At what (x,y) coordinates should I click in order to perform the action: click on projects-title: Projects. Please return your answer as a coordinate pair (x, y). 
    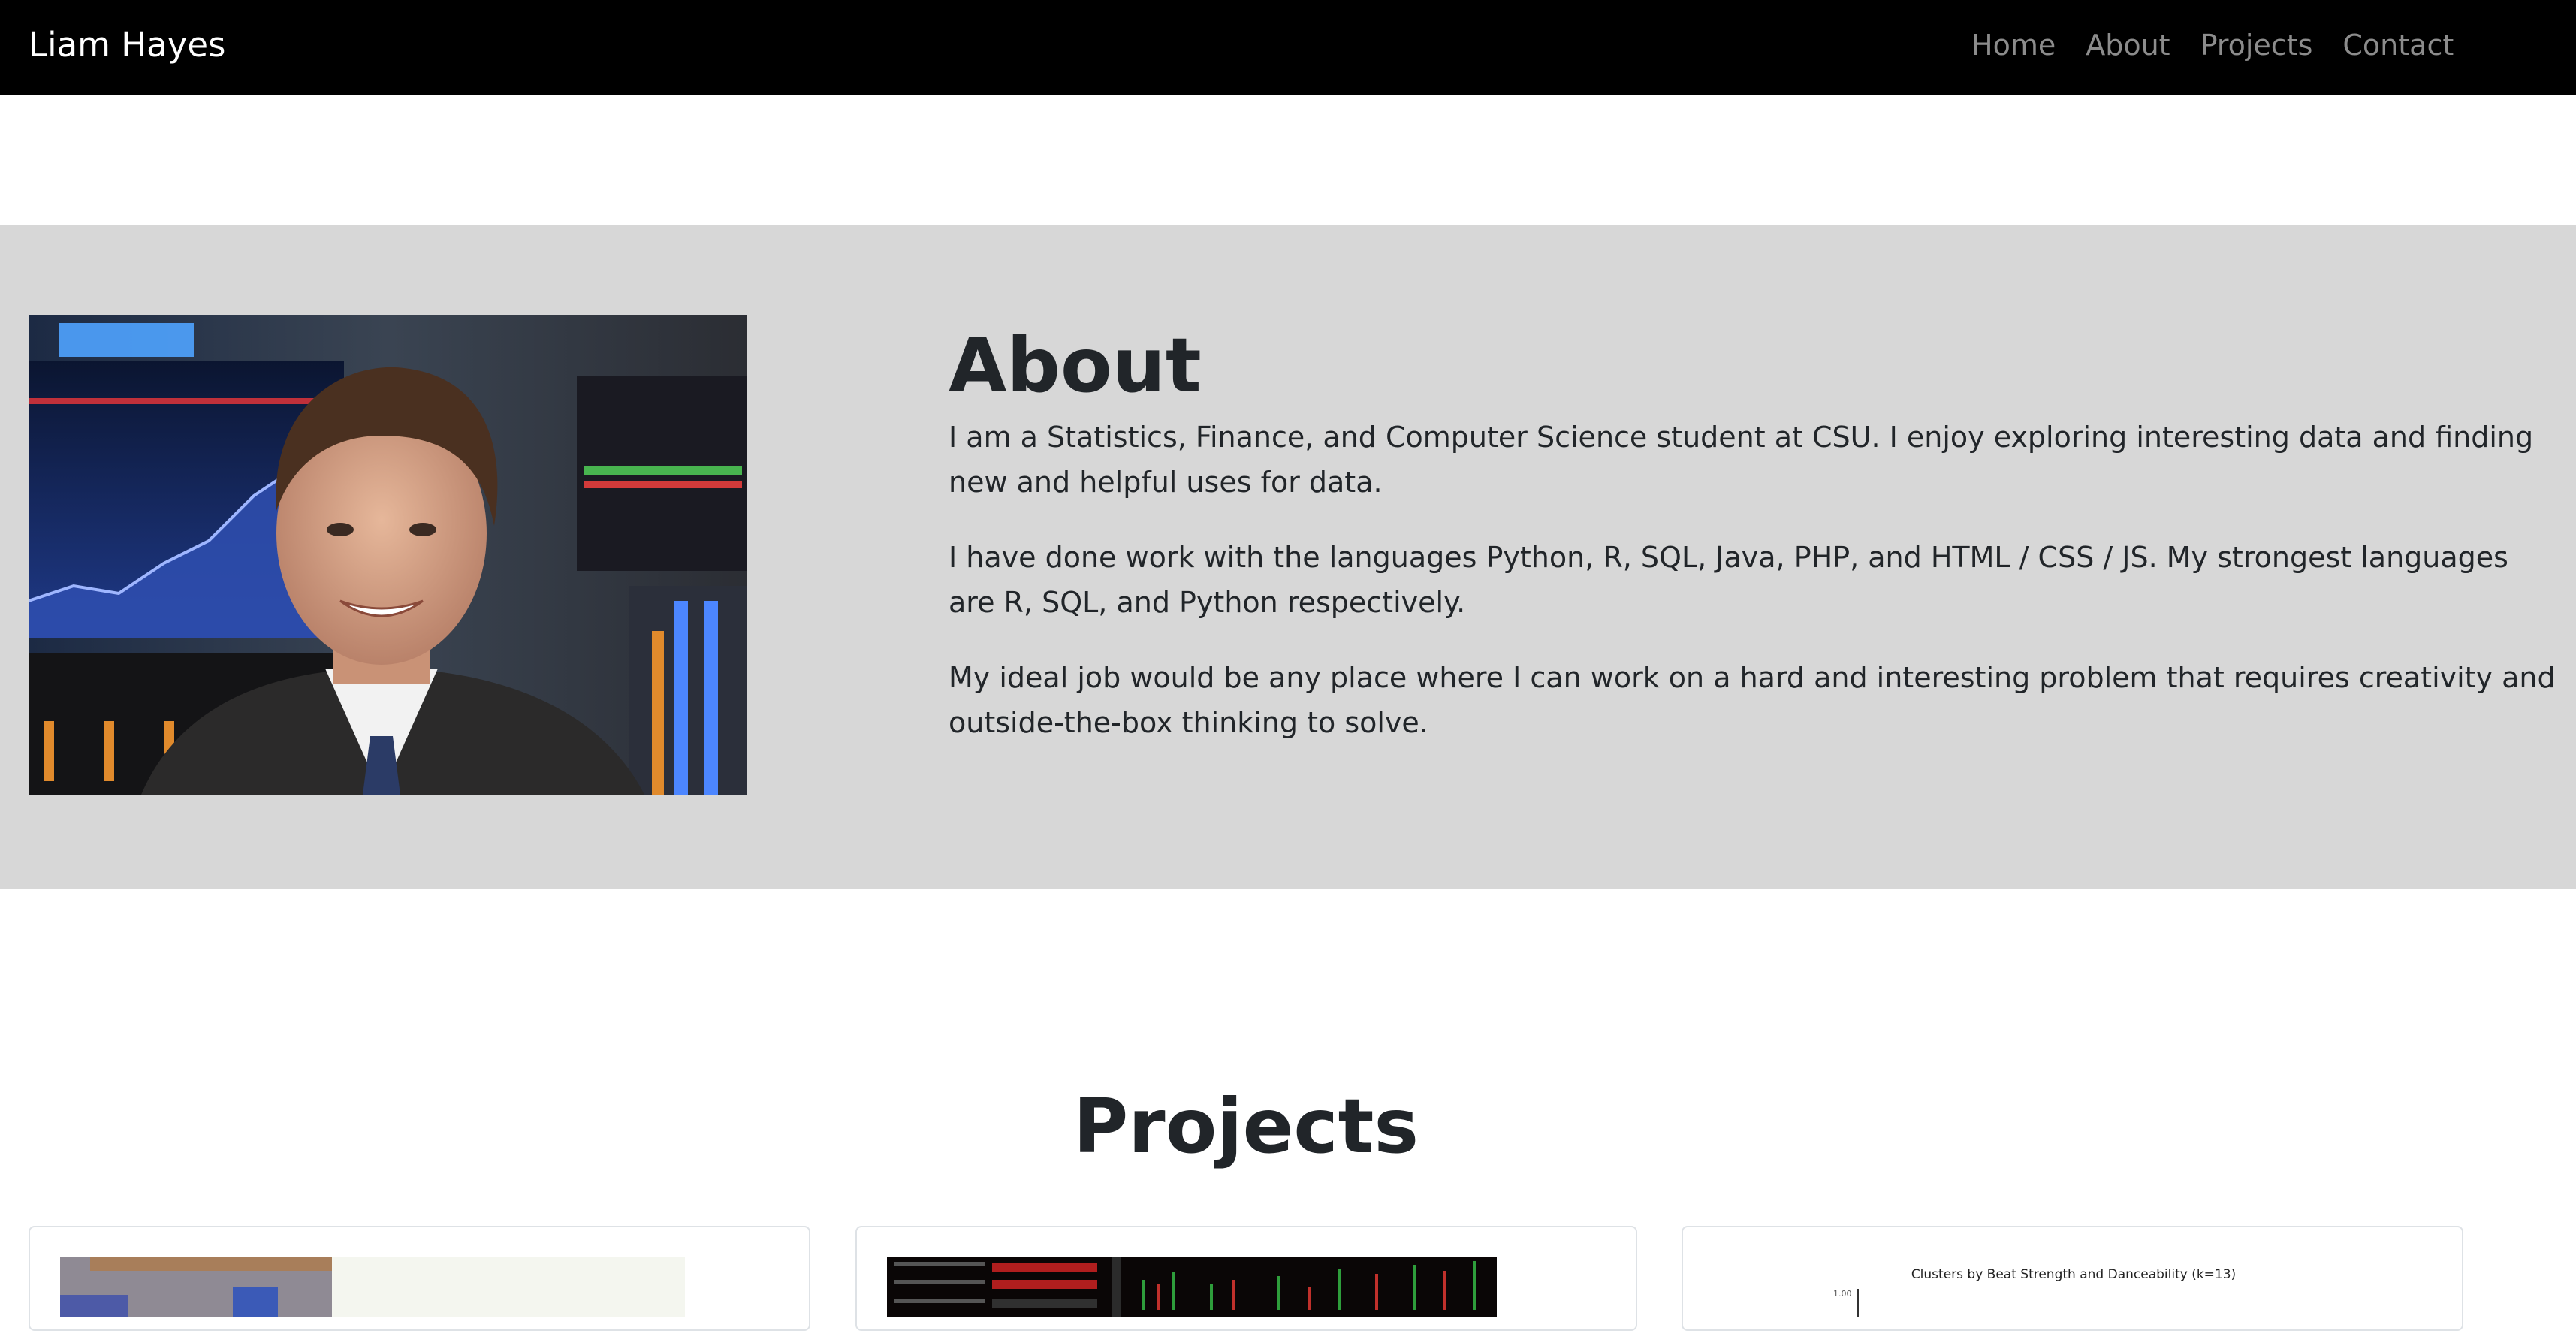
    Looking at the image, I should click on (1245, 1126).